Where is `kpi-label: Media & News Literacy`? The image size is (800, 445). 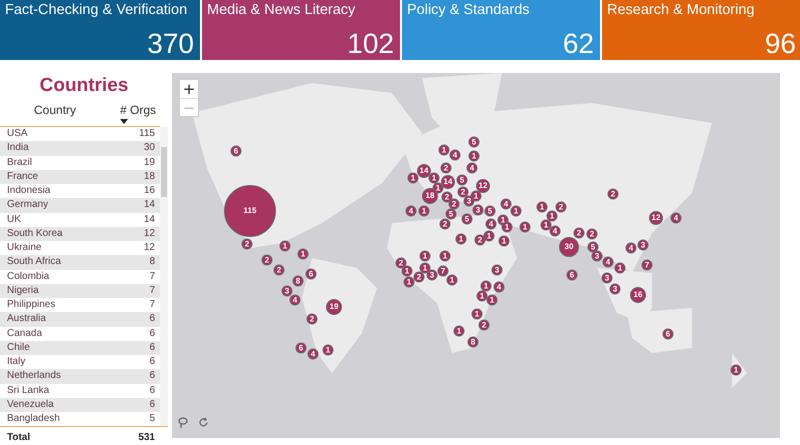 kpi-label: Media & News Literacy is located at coordinates (281, 11).